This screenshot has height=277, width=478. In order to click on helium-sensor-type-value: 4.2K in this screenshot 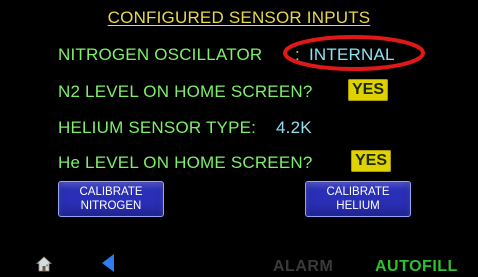, I will do `click(294, 128)`.